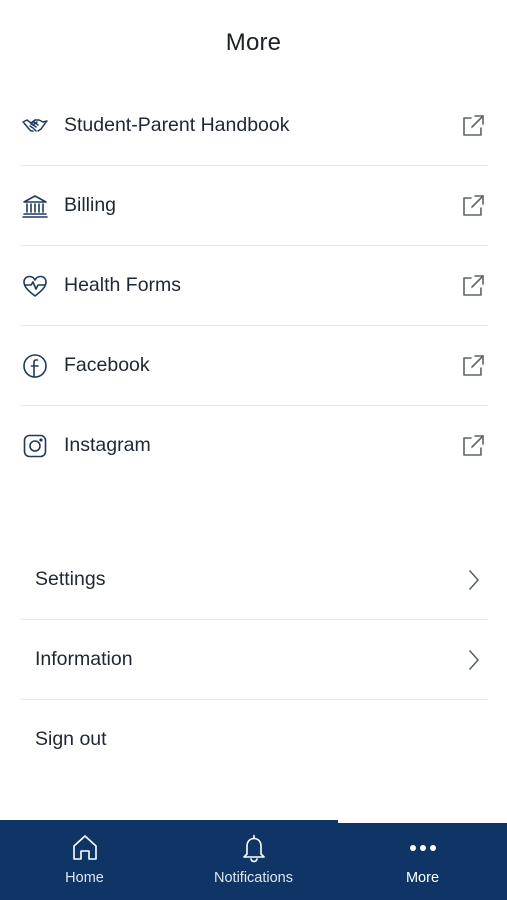 This screenshot has height=900, width=507. Describe the element at coordinates (35, 446) in the screenshot. I see `instagram-icon` at that location.